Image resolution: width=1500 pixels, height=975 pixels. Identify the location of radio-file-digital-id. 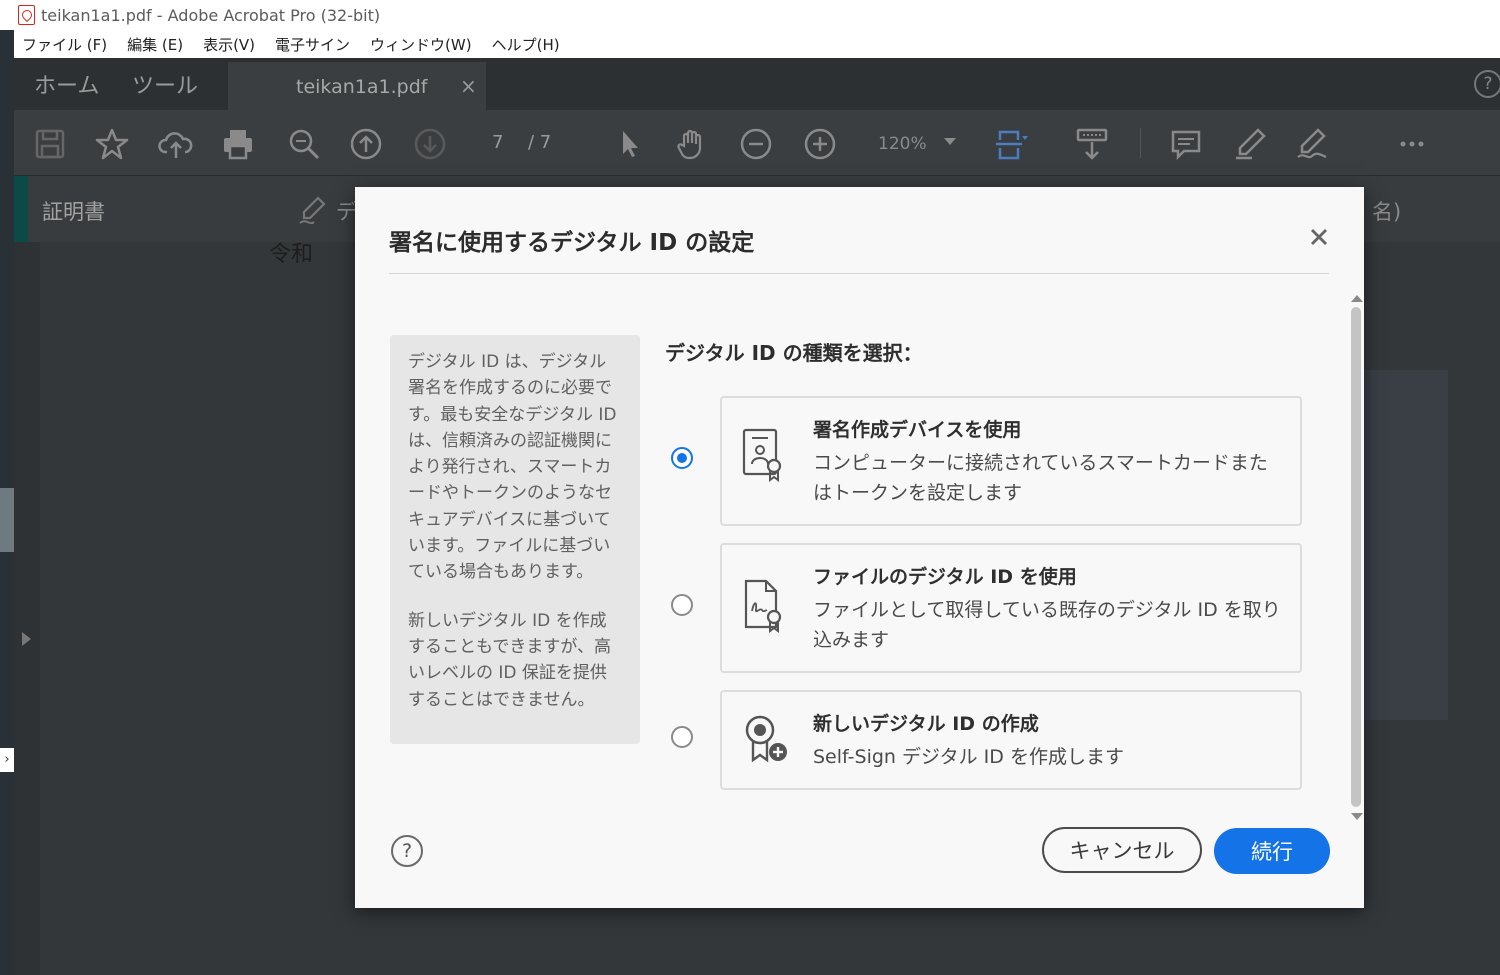
(682, 605).